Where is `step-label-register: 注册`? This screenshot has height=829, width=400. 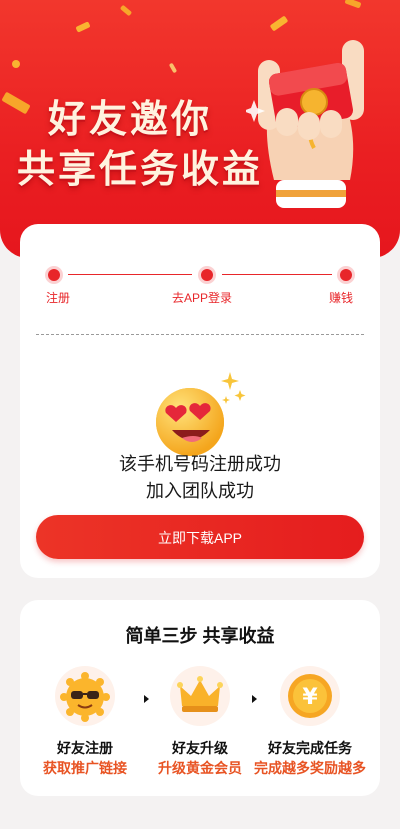 step-label-register: 注册 is located at coordinates (58, 298).